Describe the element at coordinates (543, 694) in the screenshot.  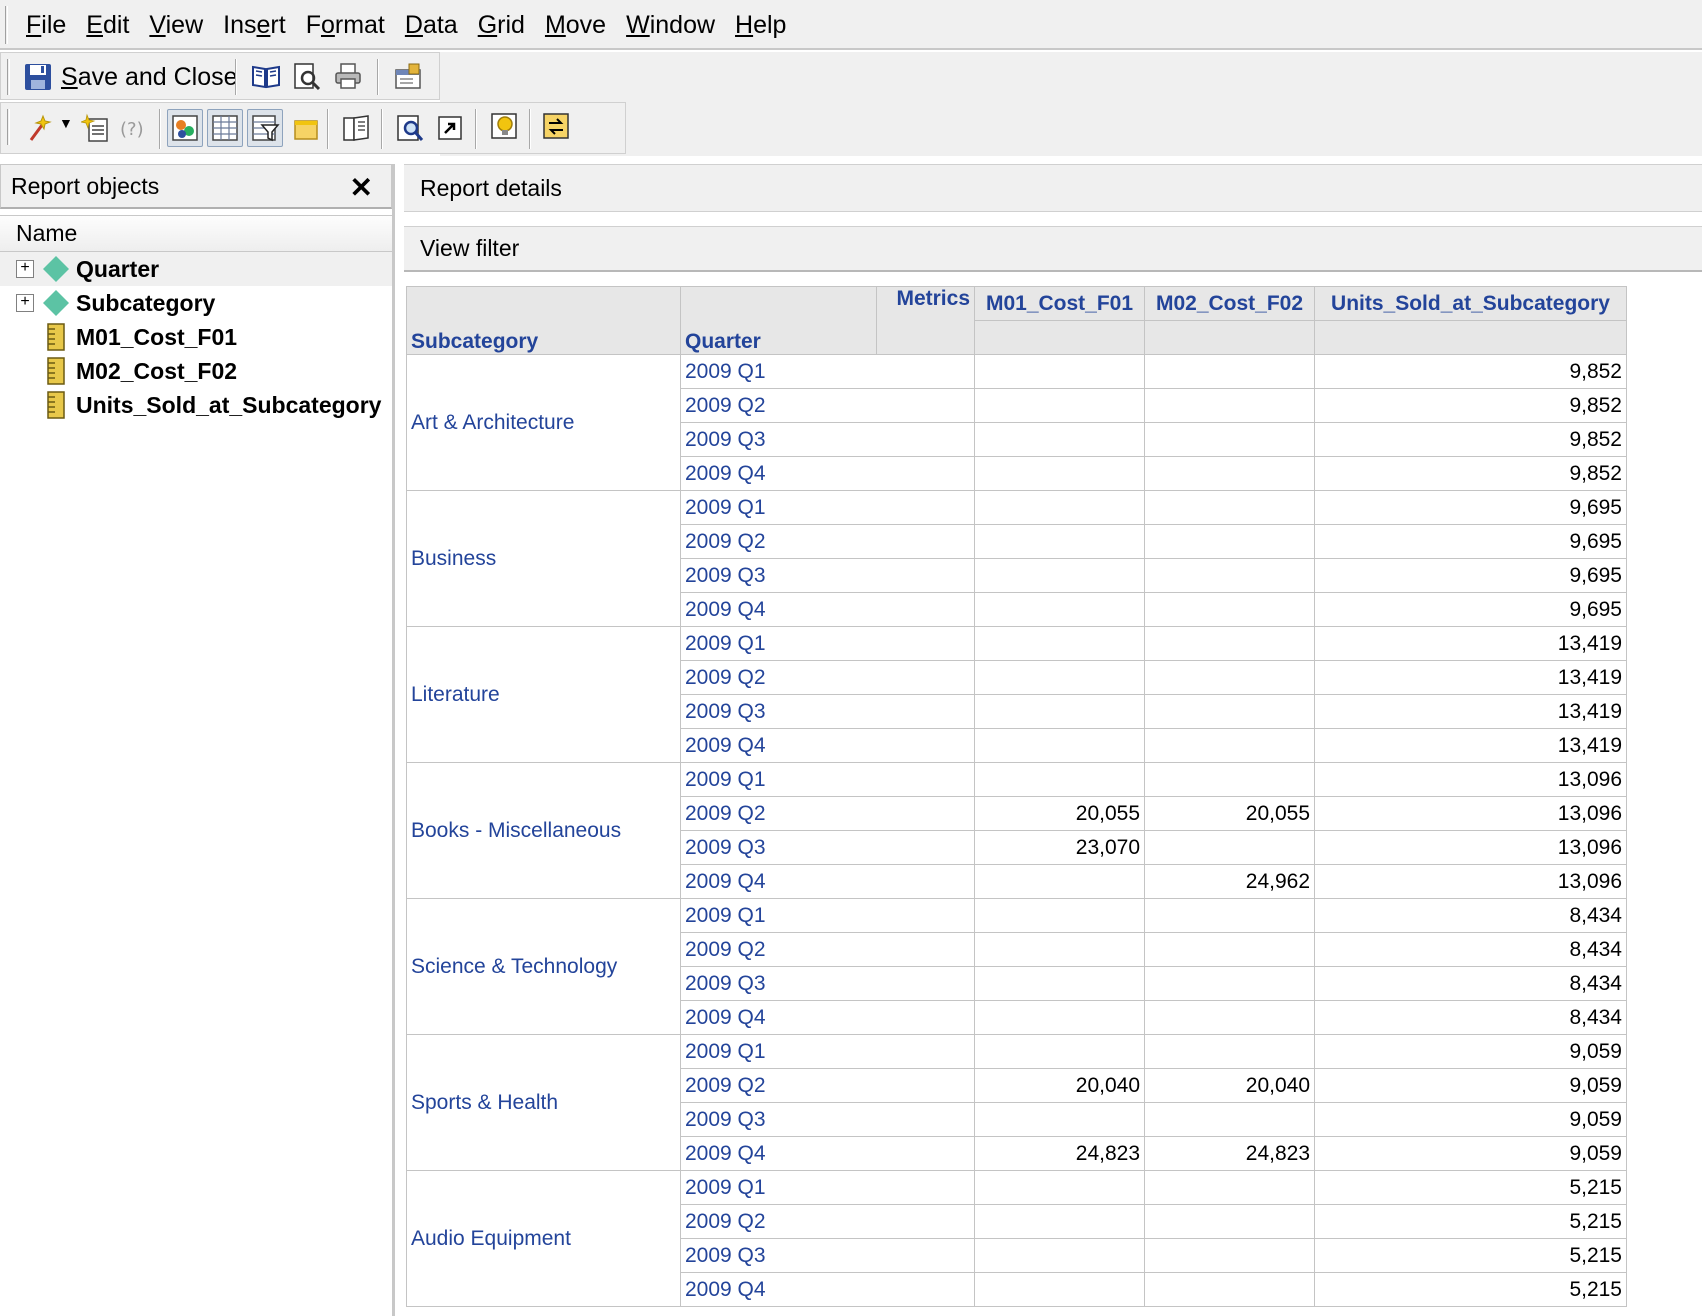
I see `subcategory-cell: Literature` at that location.